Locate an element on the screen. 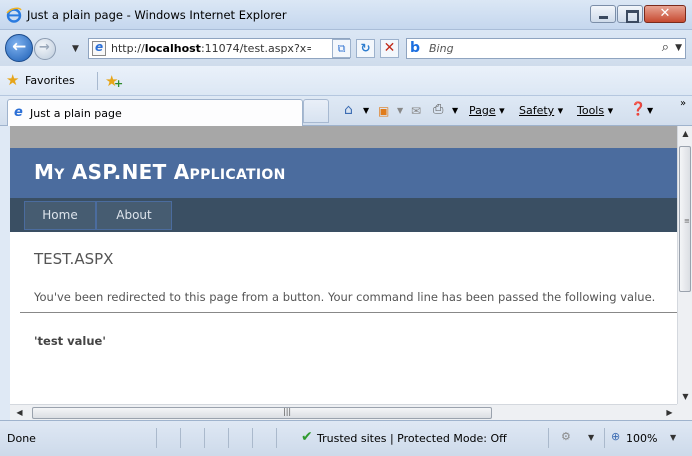 The image size is (692, 456). internet-explorer-icon is located at coordinates (14, 15).